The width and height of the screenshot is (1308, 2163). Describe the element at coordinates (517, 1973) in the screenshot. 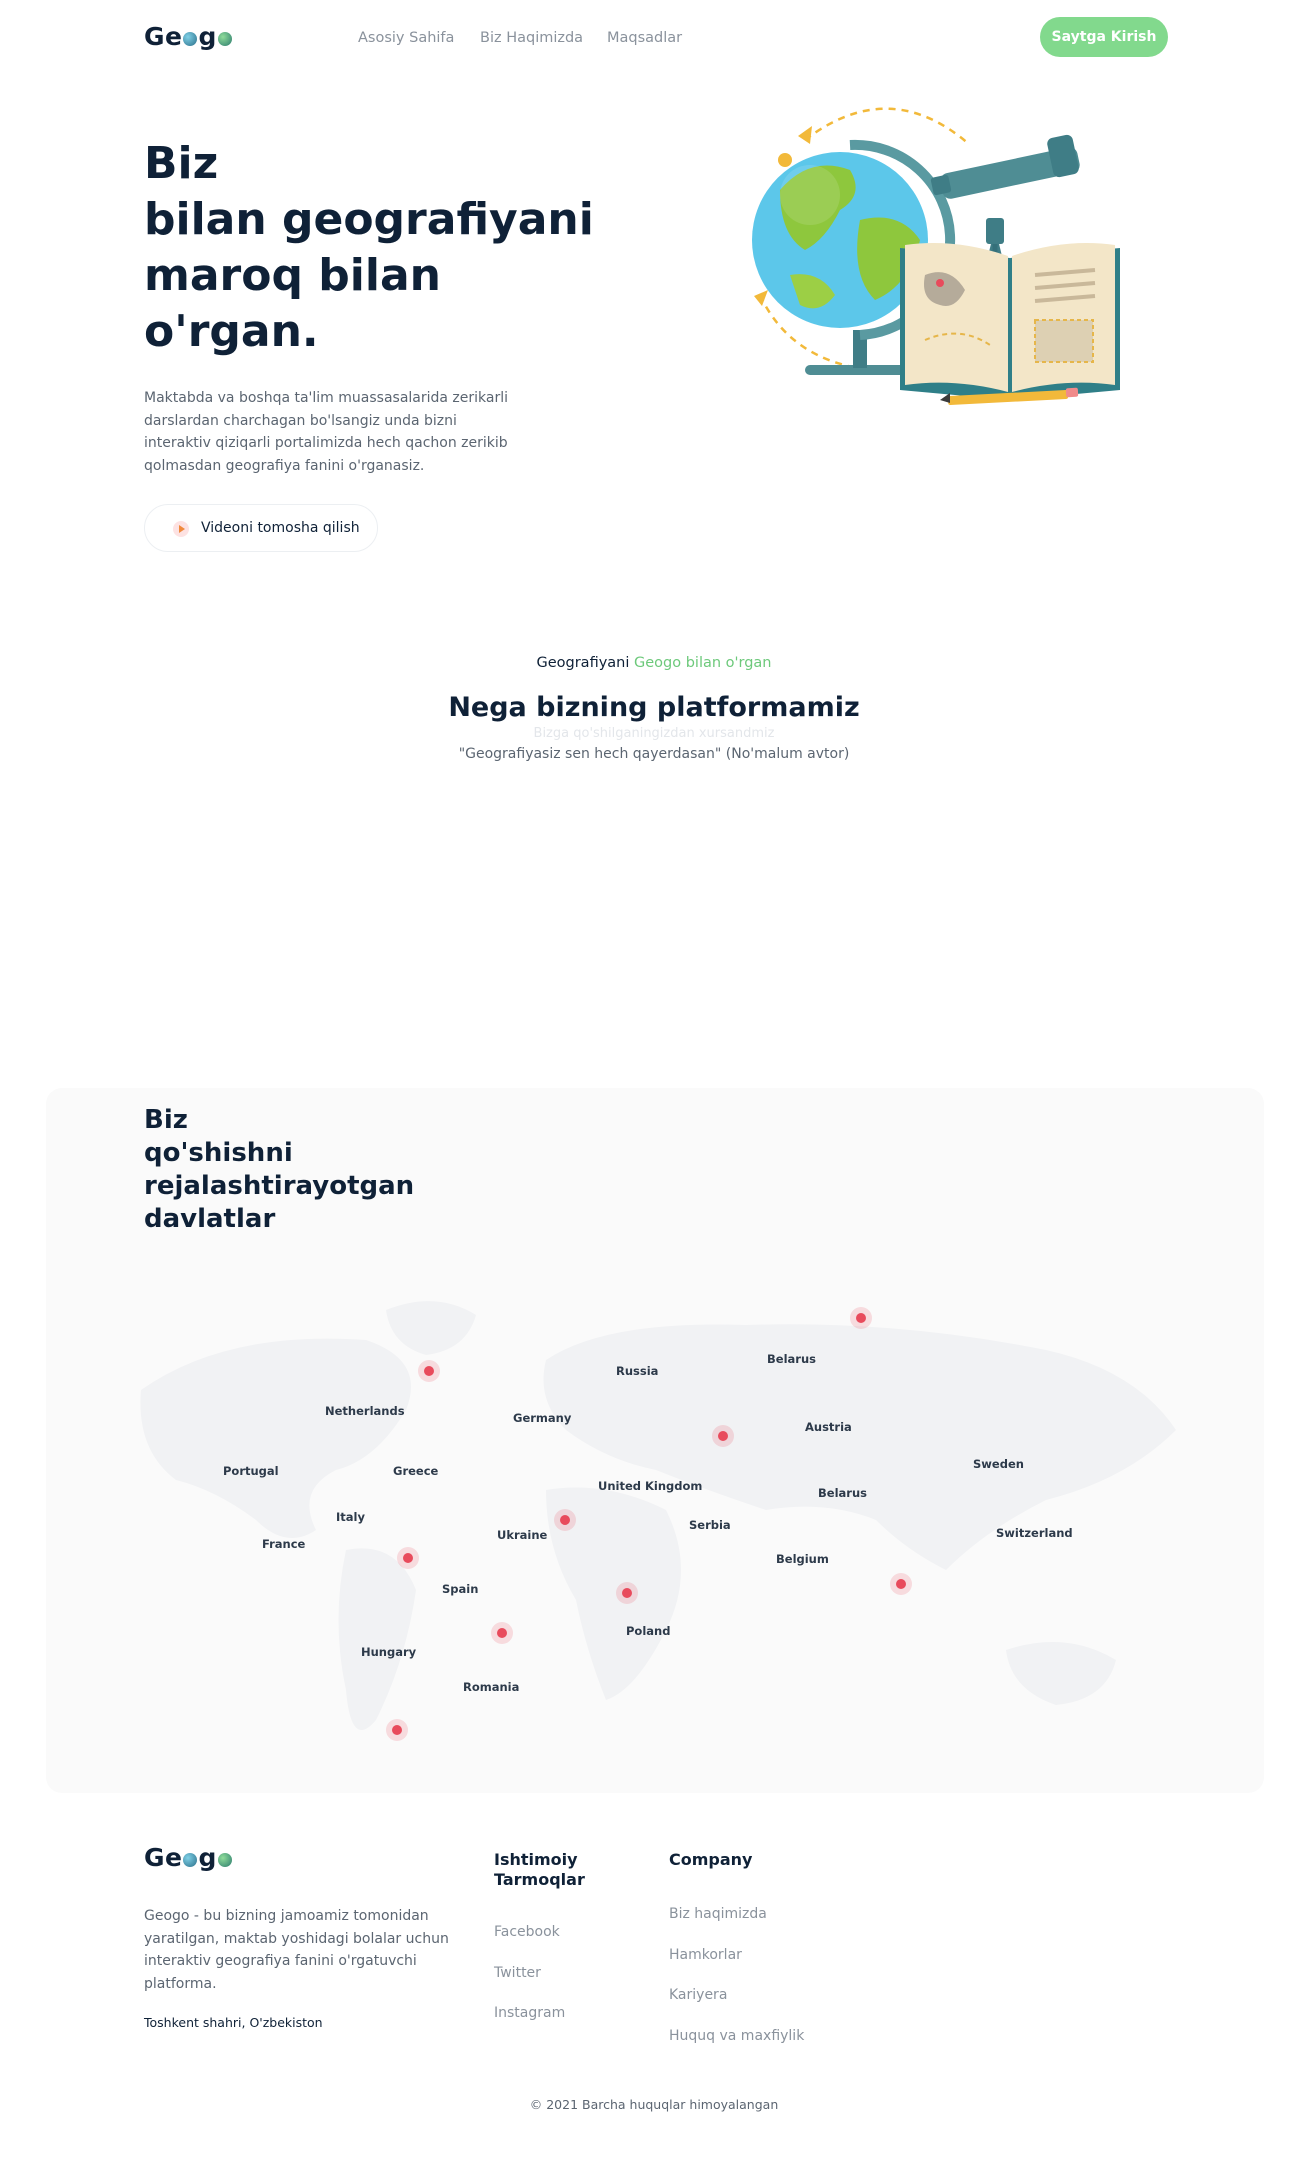

I see `footer-link-twitter: Twitter` at that location.